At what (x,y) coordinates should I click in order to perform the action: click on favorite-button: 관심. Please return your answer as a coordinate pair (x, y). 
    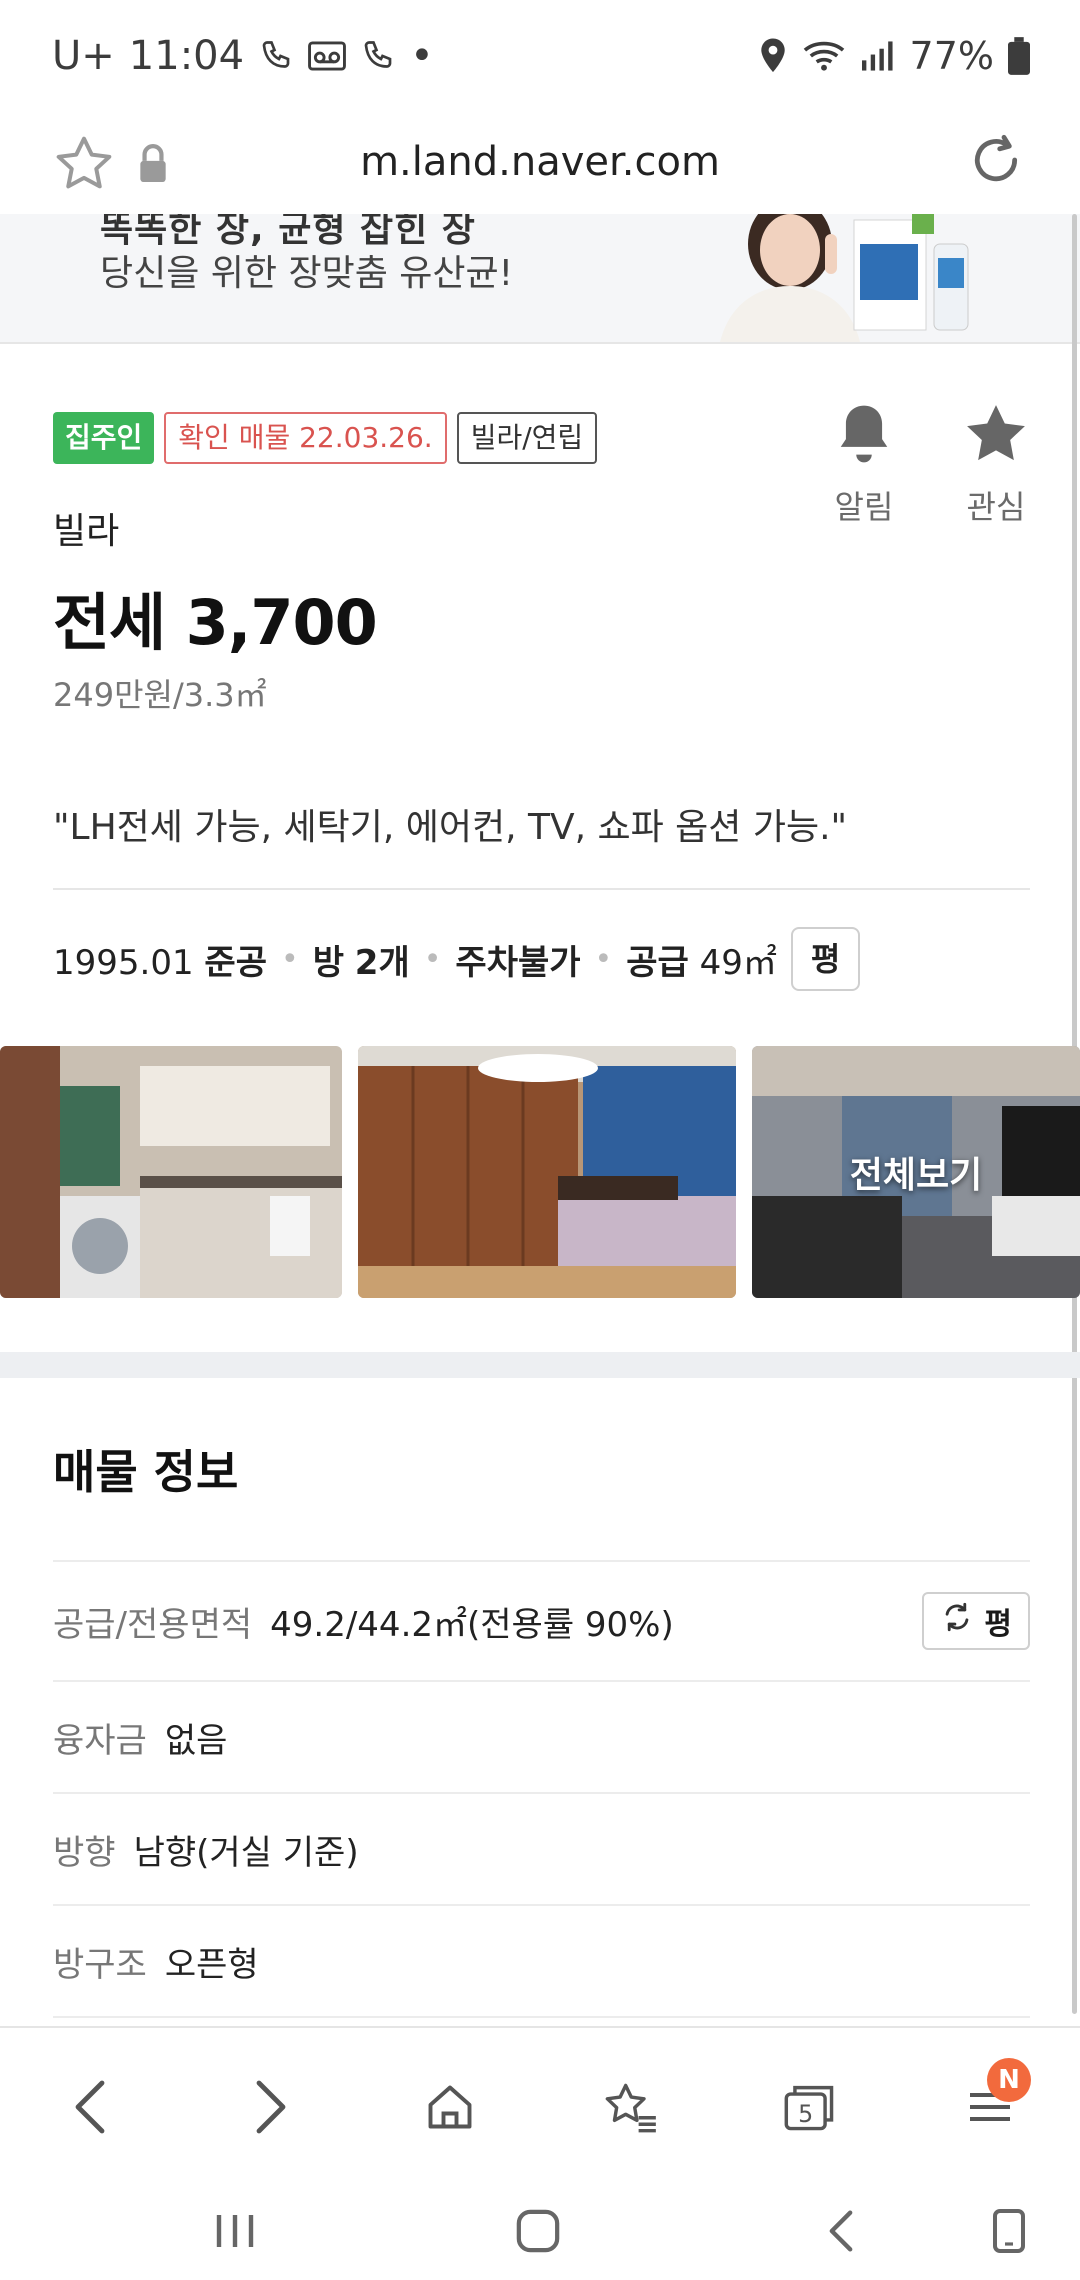
    Looking at the image, I should click on (996, 464).